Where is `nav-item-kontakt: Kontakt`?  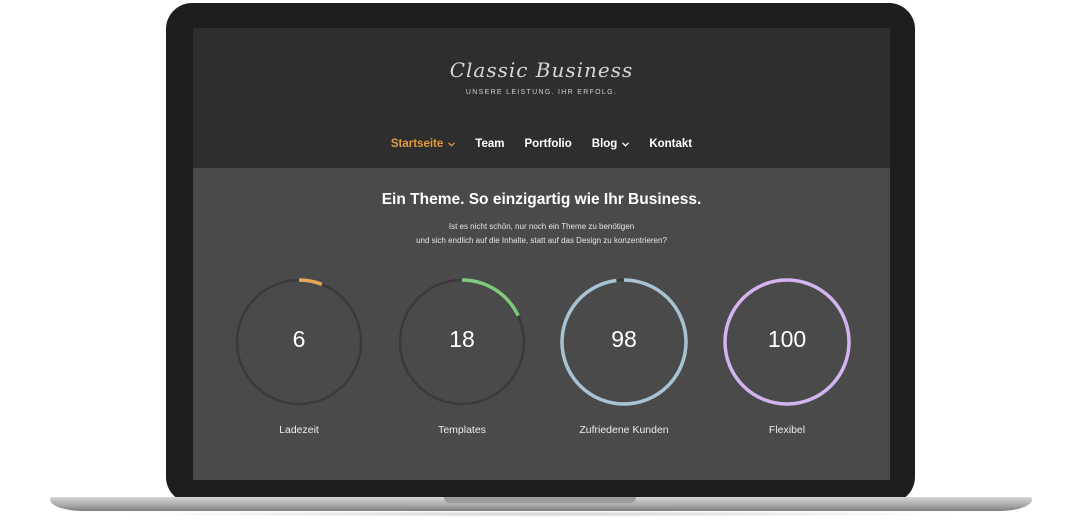
nav-item-kontakt: Kontakt is located at coordinates (670, 144).